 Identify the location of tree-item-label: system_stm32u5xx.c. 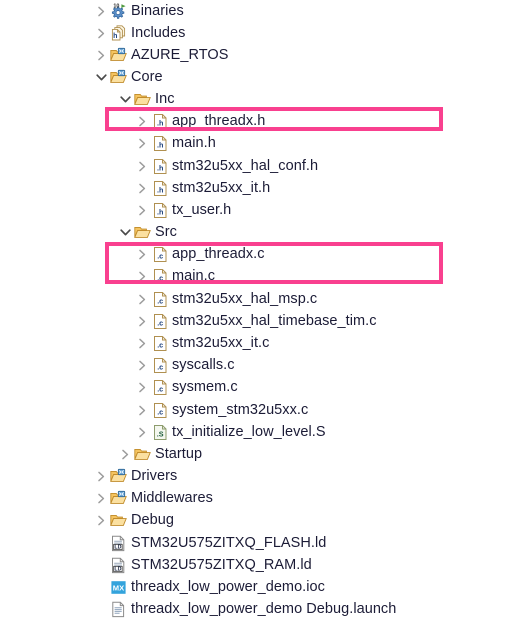
(240, 410).